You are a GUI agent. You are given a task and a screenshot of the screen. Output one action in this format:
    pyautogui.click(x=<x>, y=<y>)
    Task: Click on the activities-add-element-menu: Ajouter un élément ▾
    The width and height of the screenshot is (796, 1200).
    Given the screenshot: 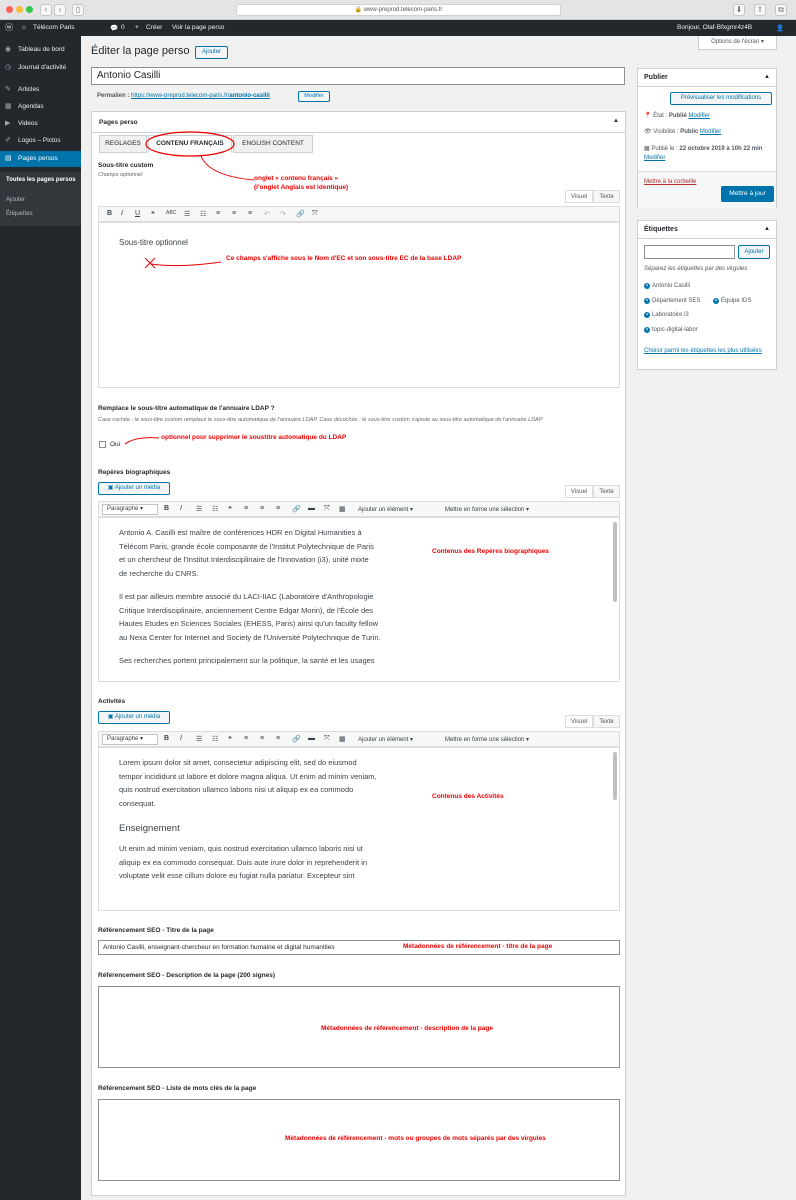 What is the action you would take?
    pyautogui.click(x=385, y=739)
    